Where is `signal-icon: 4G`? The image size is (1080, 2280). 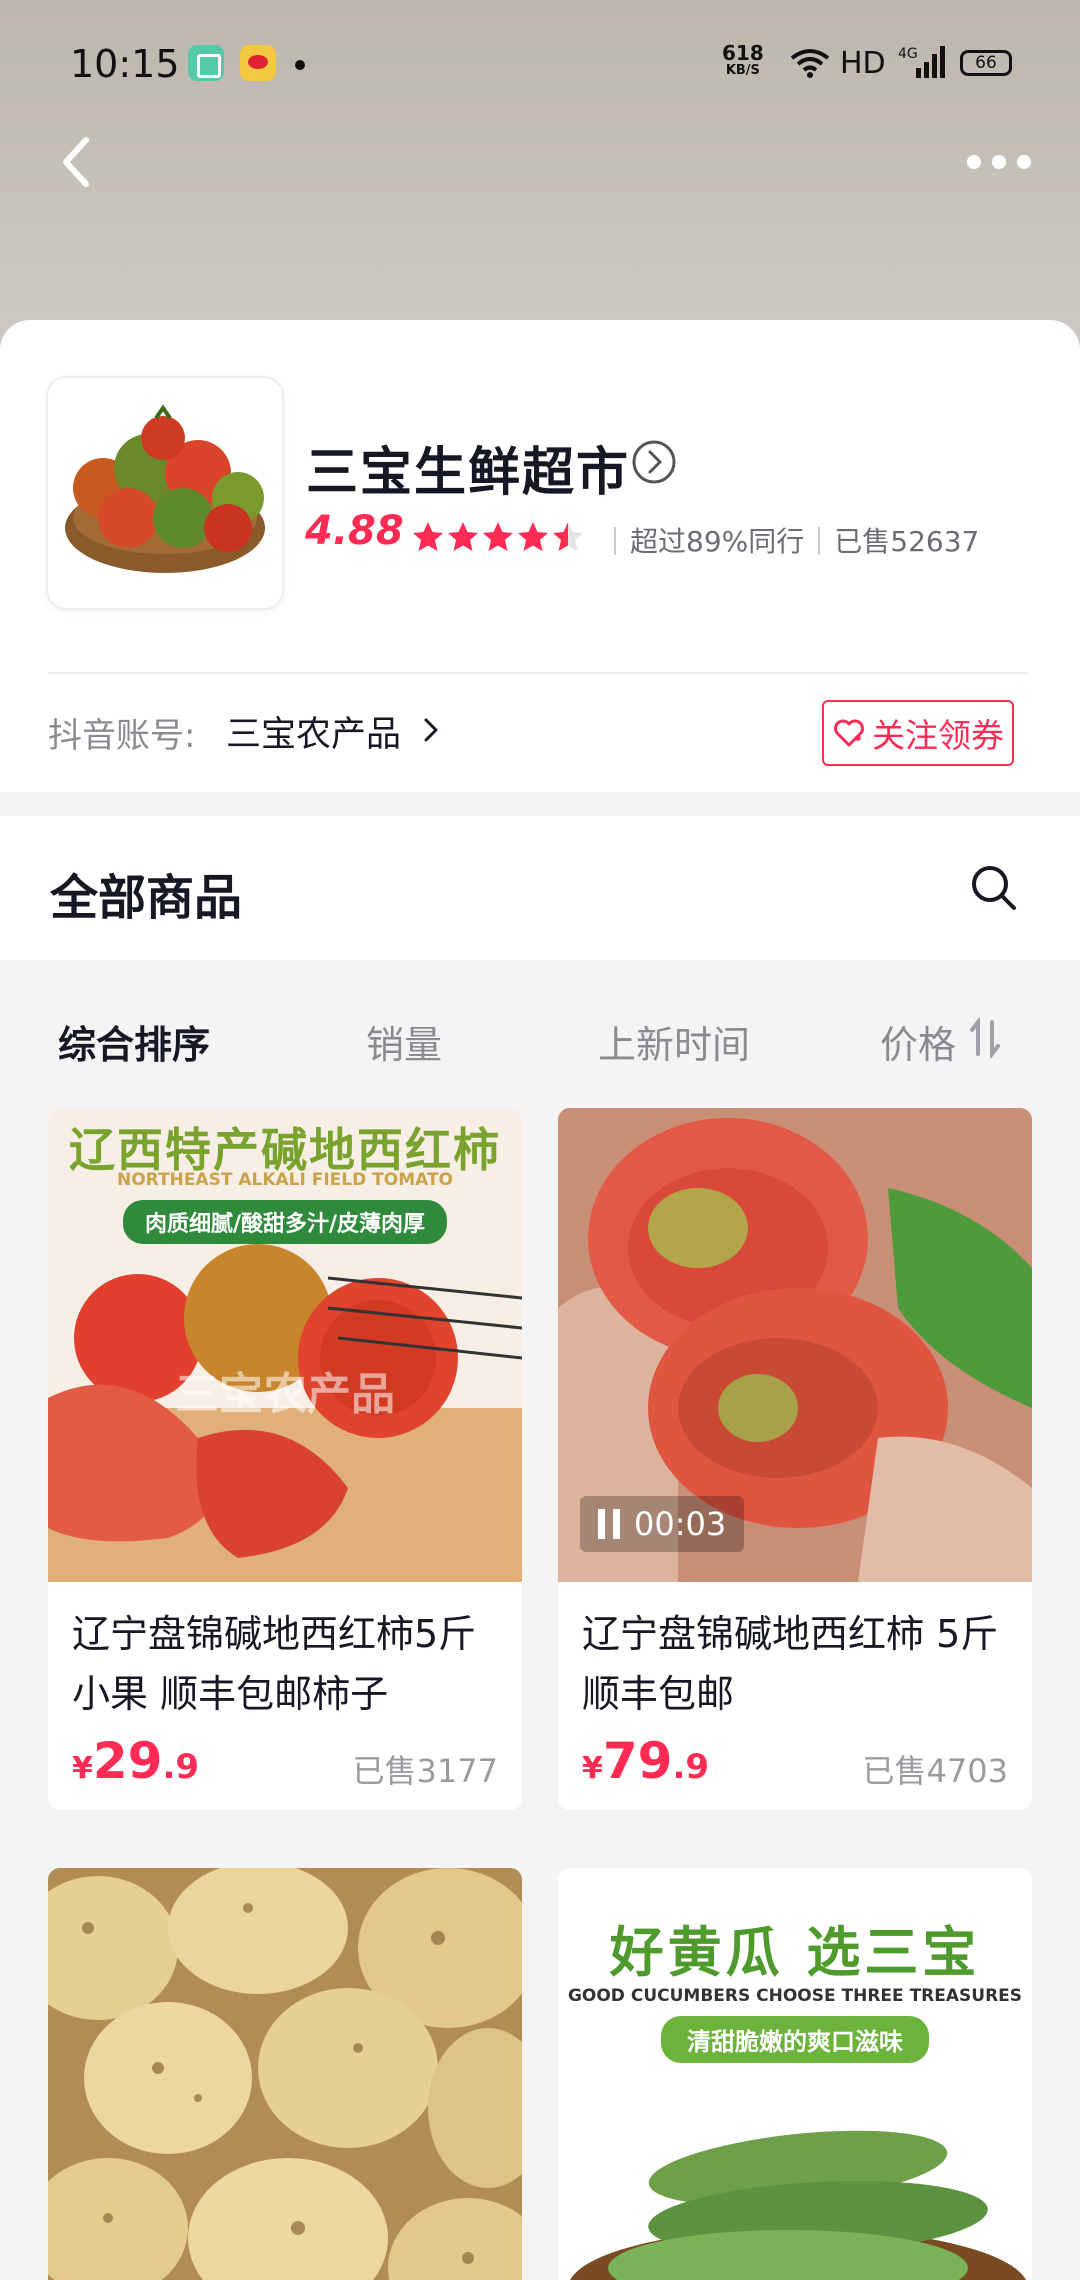 signal-icon: 4G is located at coordinates (921, 62).